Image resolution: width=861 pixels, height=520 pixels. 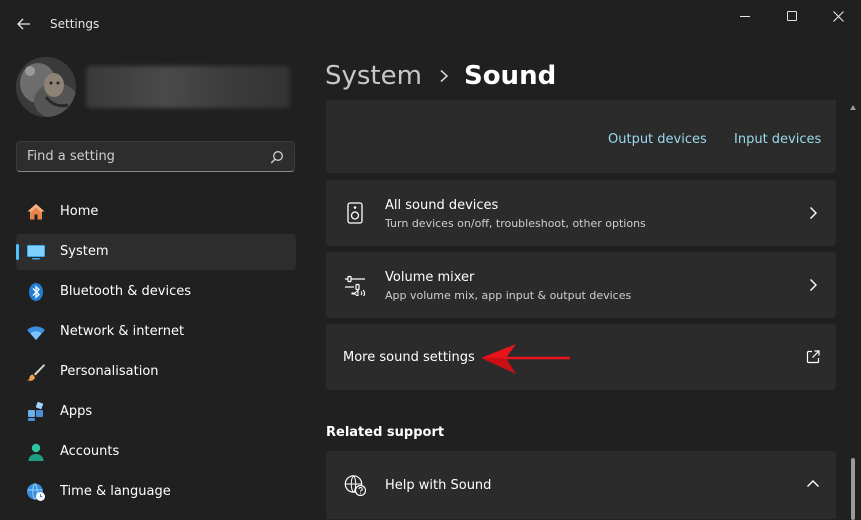 I want to click on sidebar-item-label: Time & language, so click(x=115, y=491).